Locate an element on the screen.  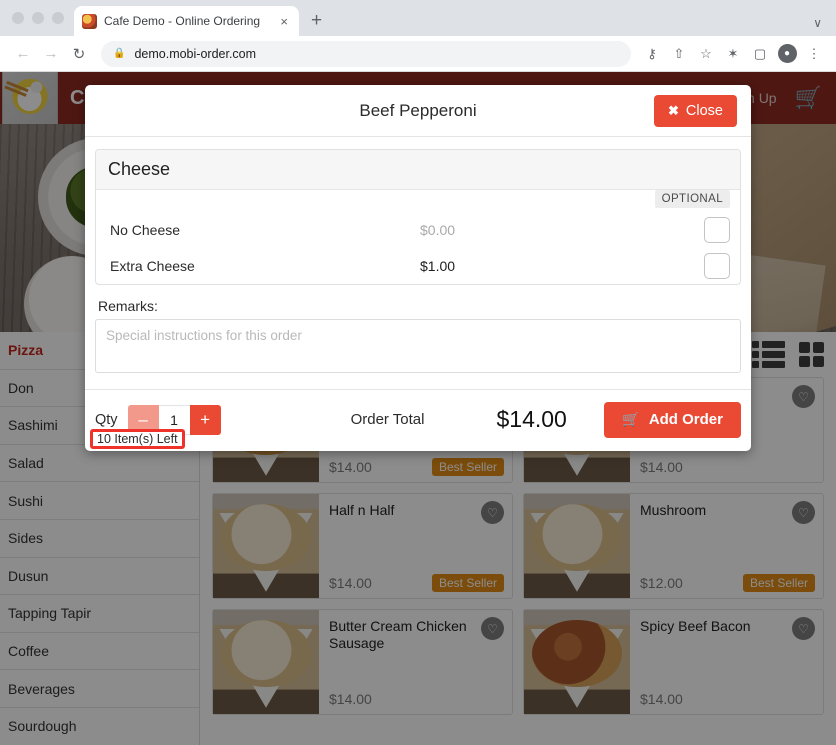
tab-close-icon: × is located at coordinates (284, 21).